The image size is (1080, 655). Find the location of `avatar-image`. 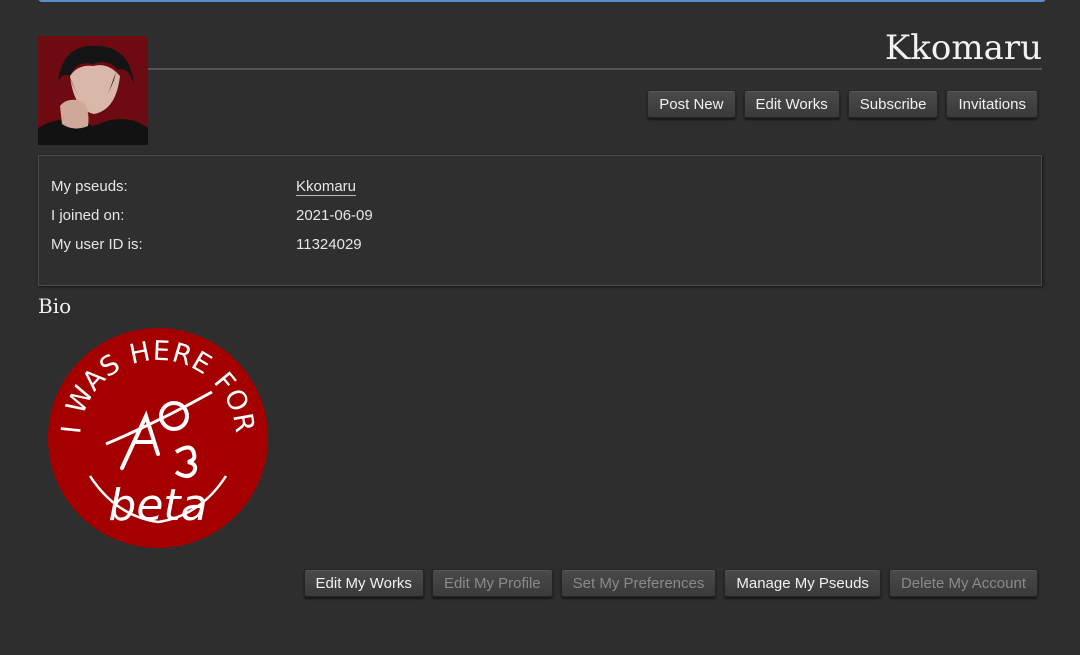

avatar-image is located at coordinates (93, 90).